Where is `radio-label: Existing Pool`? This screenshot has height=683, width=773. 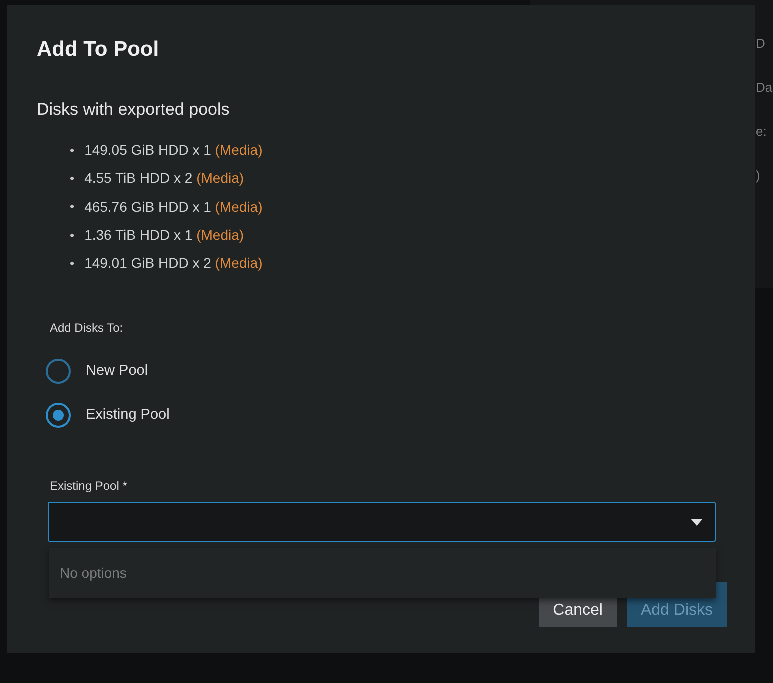
radio-label: Existing Pool is located at coordinates (128, 415).